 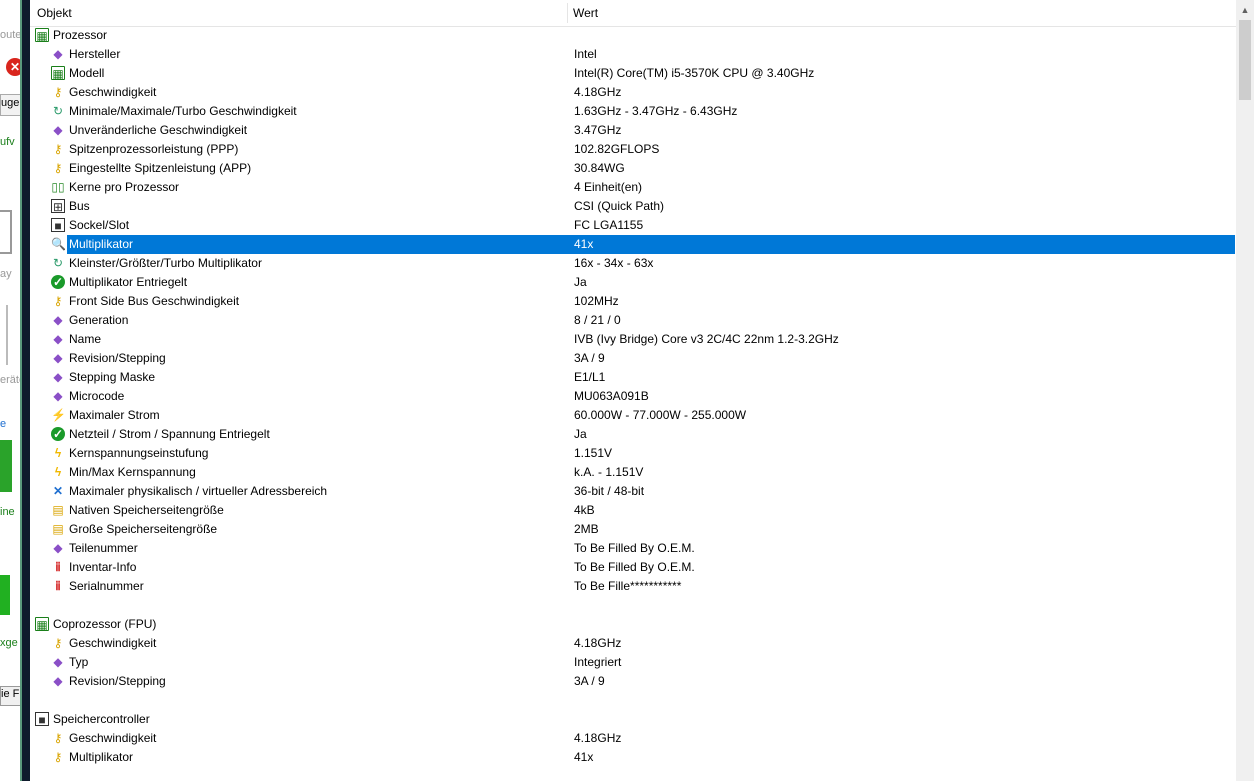 I want to click on group-row: ▦ Coprozessor (FPU), so click(x=633, y=624).